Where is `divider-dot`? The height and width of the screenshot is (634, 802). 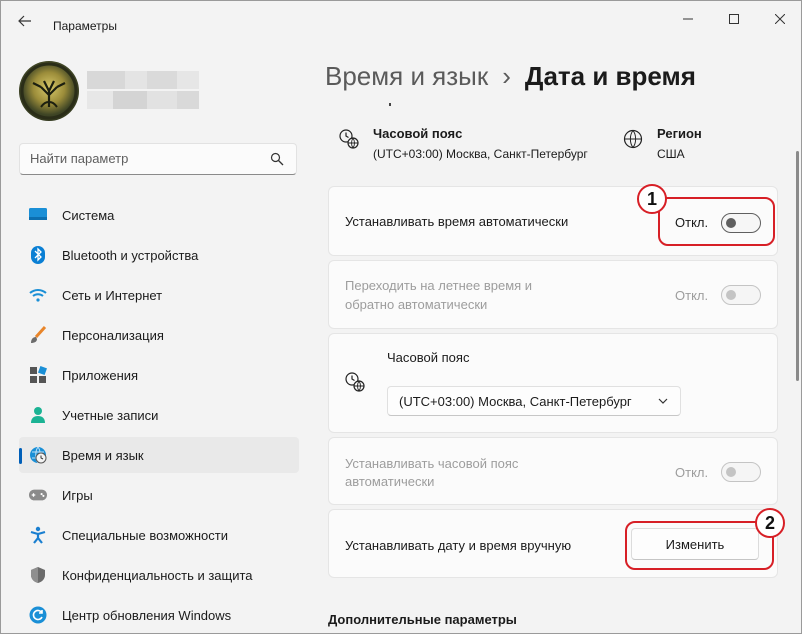
divider-dot is located at coordinates (390, 104).